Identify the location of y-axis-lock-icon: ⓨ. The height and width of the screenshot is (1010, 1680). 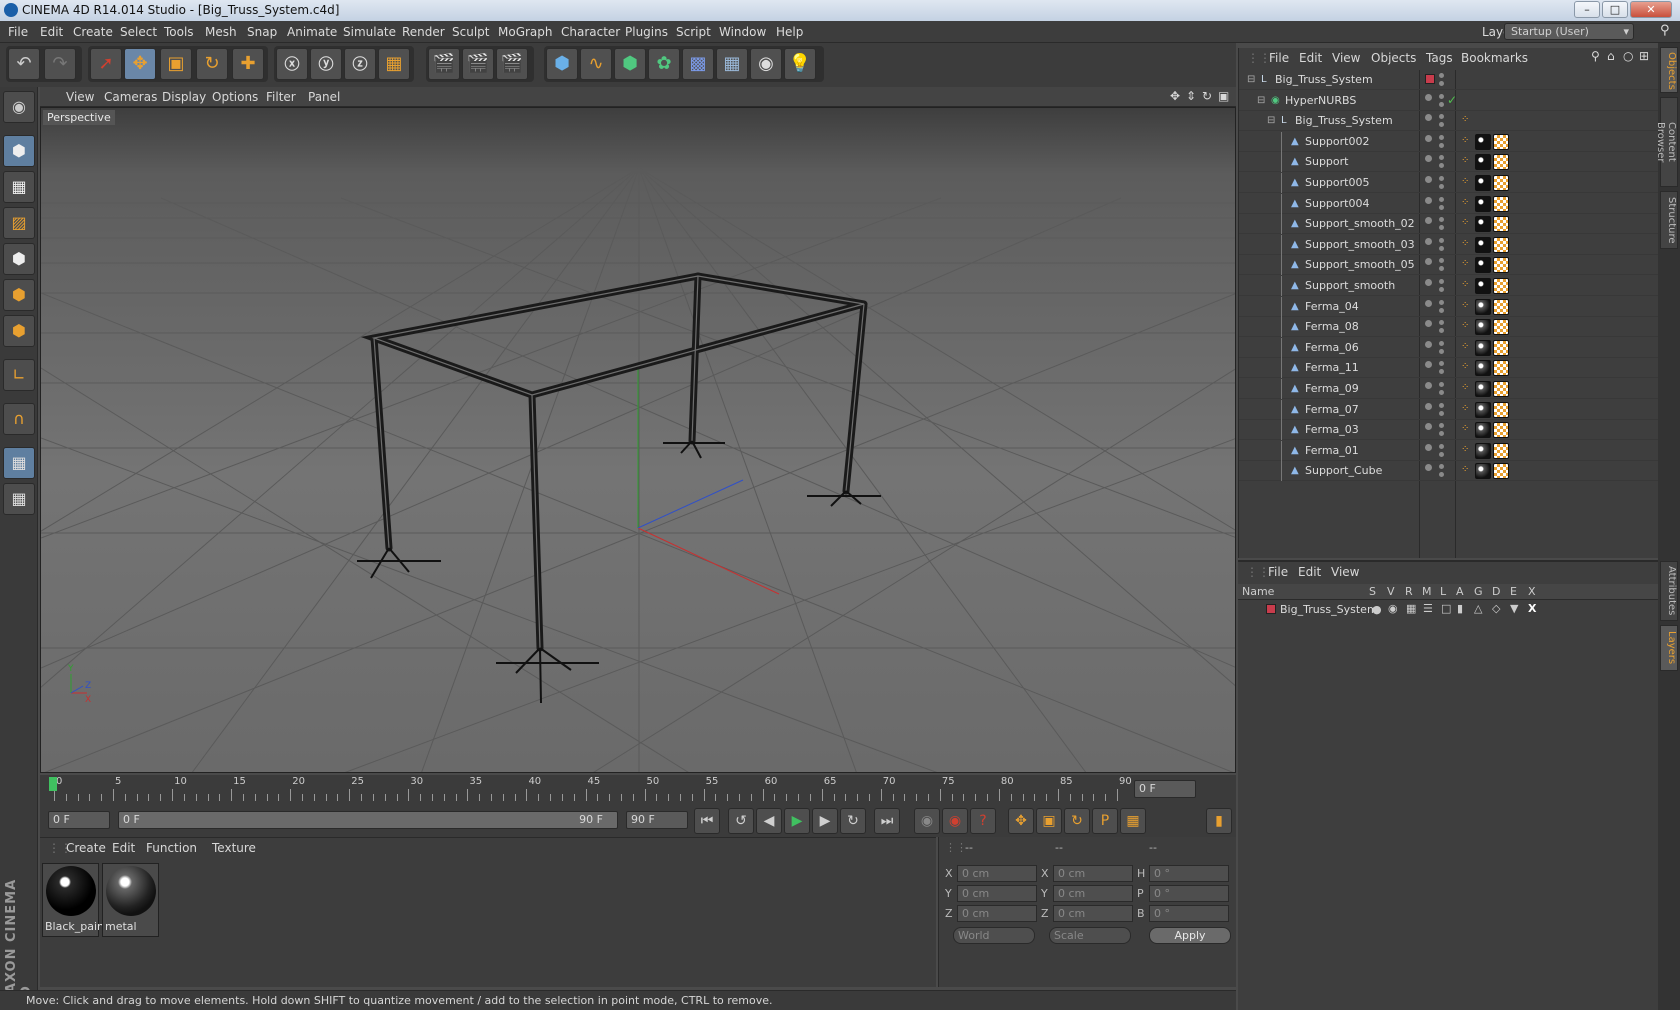
(326, 64).